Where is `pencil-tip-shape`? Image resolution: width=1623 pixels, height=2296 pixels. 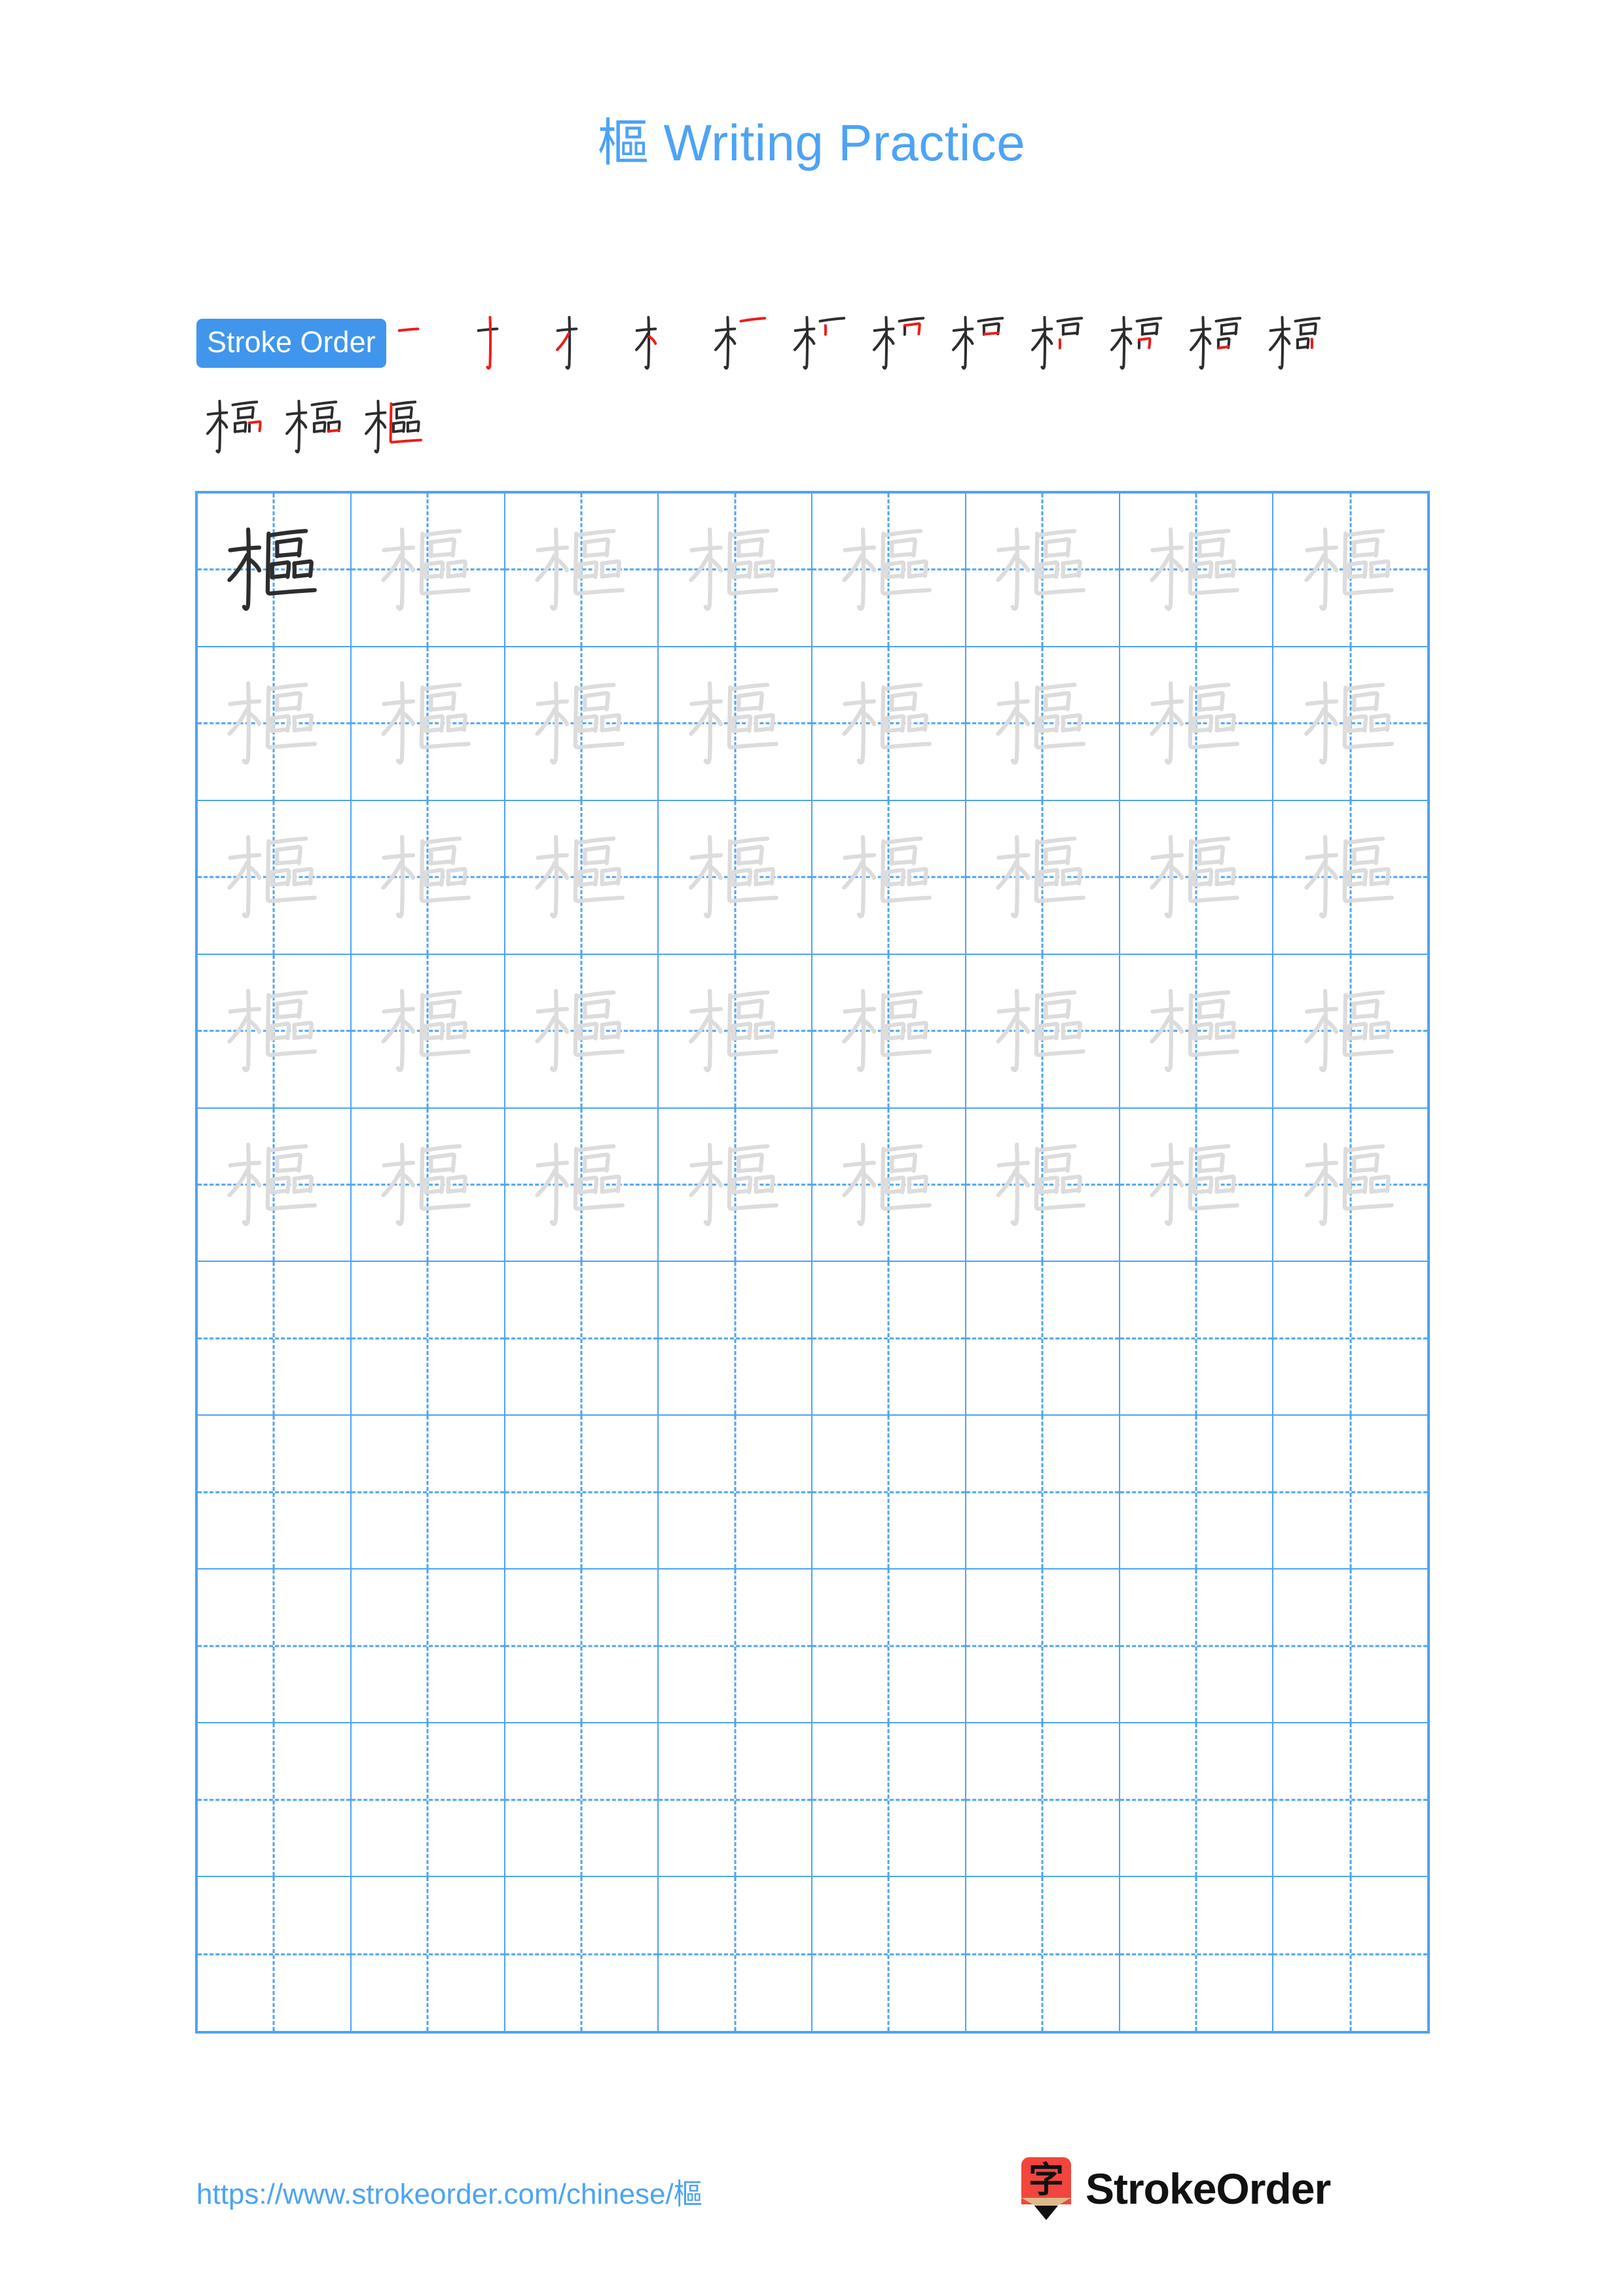
pencil-tip-shape is located at coordinates (1046, 2213).